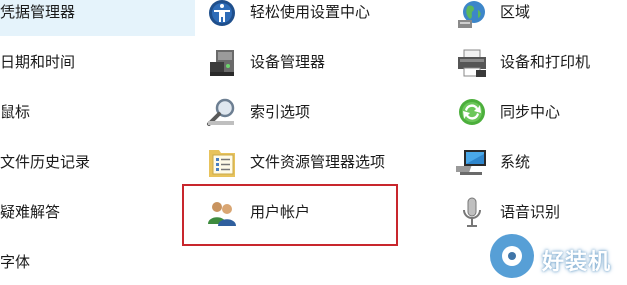  I want to click on item-label: 索引选项, so click(280, 112).